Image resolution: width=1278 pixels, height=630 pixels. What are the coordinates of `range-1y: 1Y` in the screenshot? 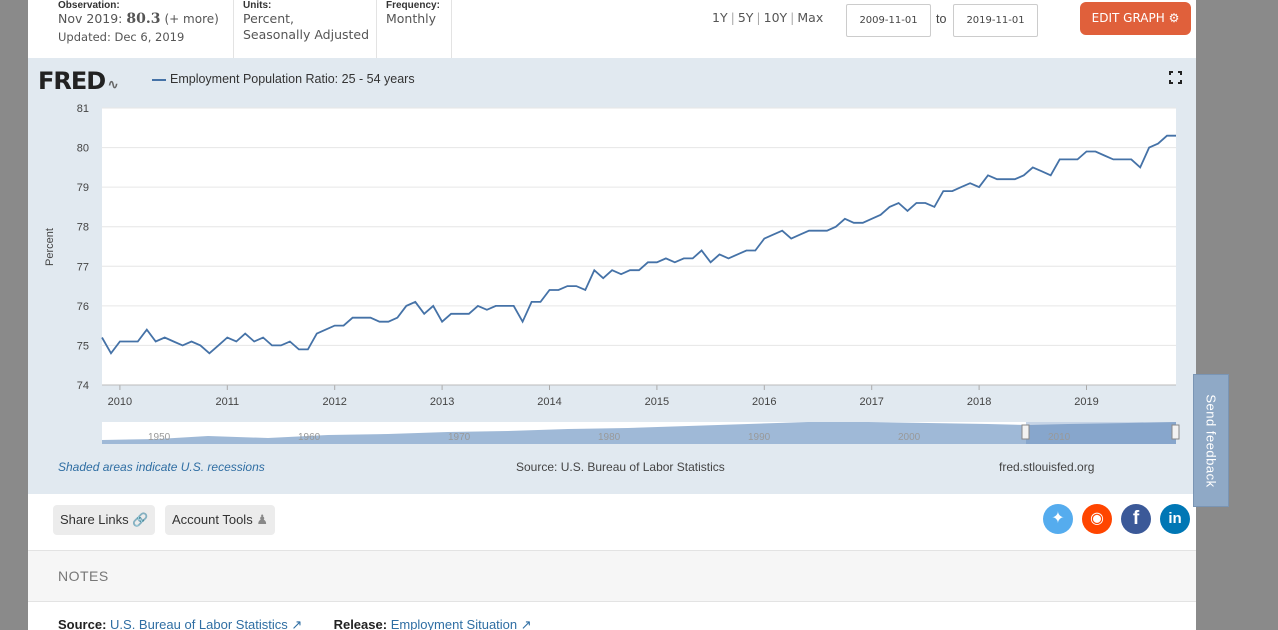 It's located at (720, 17).